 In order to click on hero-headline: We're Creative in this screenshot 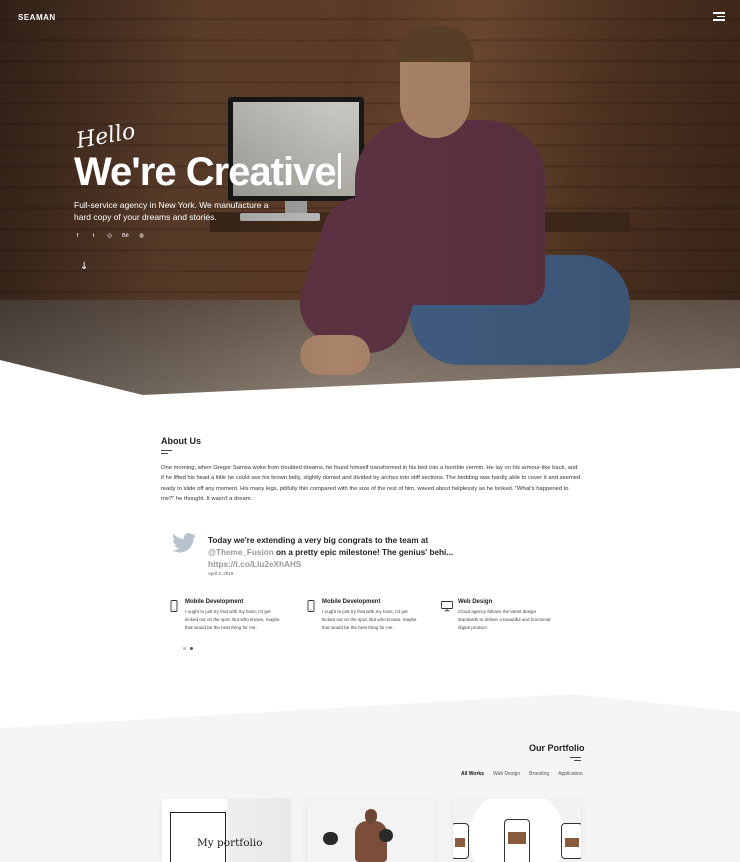, I will do `click(207, 172)`.